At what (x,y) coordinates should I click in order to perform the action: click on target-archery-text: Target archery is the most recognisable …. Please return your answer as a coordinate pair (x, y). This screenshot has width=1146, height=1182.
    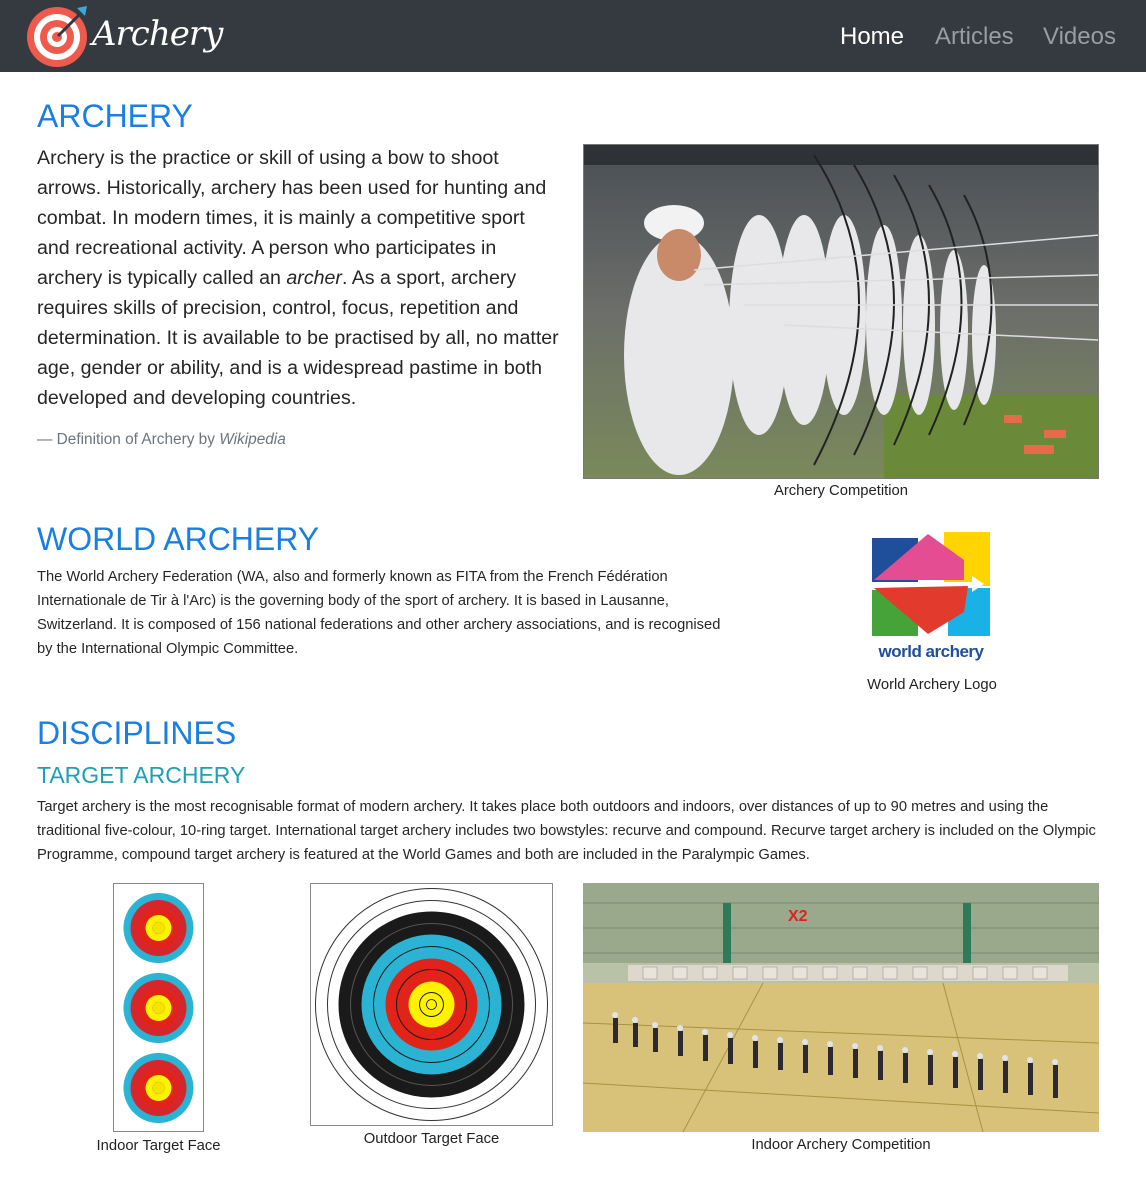
    Looking at the image, I should click on (566, 831).